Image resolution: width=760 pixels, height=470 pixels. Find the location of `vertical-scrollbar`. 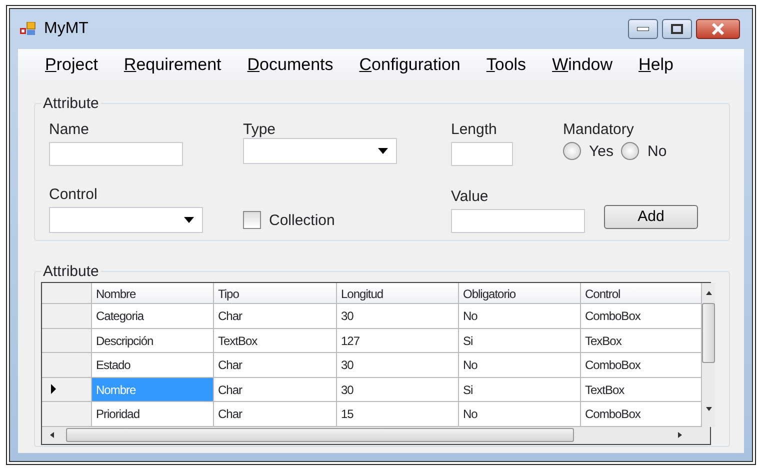

vertical-scrollbar is located at coordinates (708, 354).